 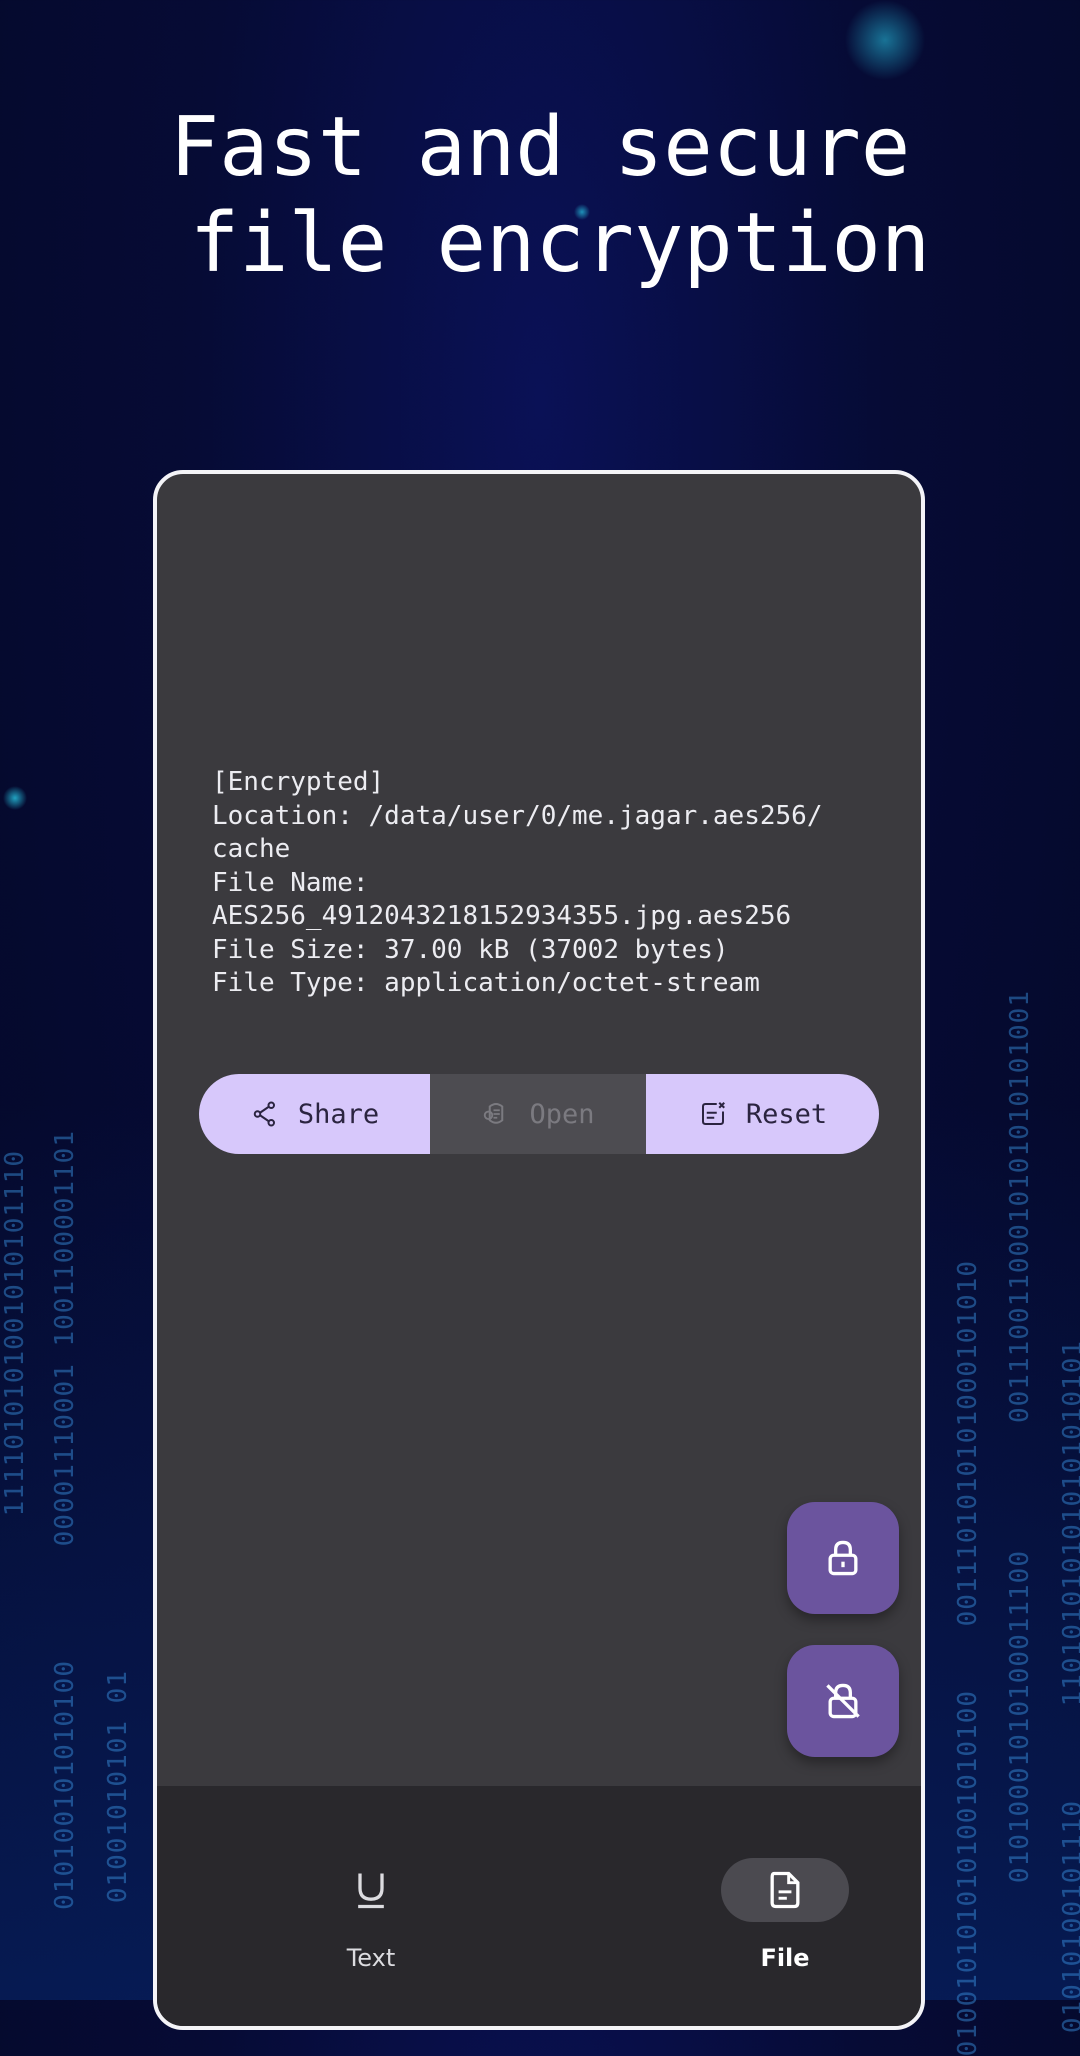 What do you see at coordinates (1069, 1917) in the screenshot?
I see `binary-decoration: 01010100101110` at bounding box center [1069, 1917].